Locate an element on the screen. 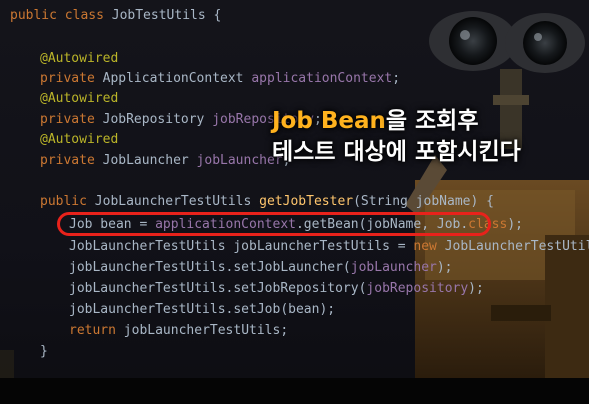 Image resolution: width=589 pixels, height=404 pixels. robot-eye-left is located at coordinates (473, 41).